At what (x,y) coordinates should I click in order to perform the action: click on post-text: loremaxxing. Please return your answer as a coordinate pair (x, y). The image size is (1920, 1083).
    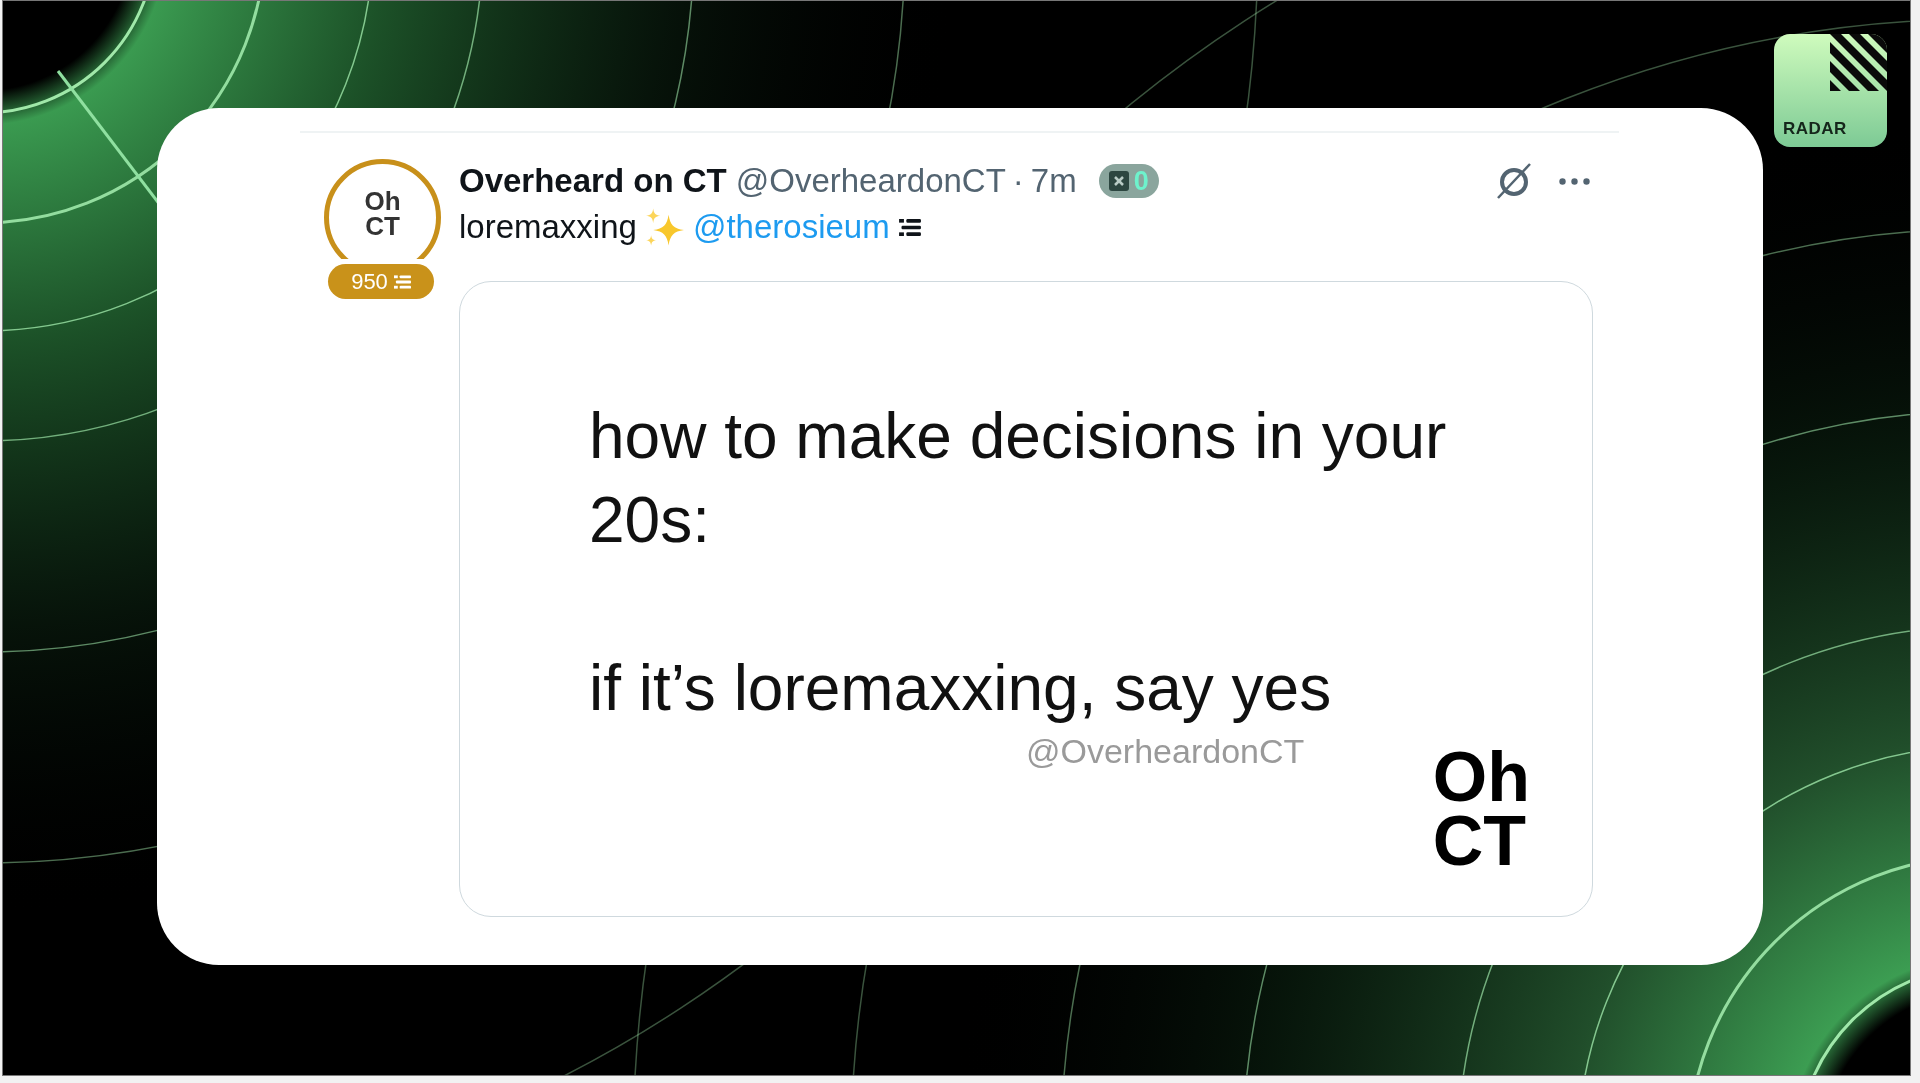
    Looking at the image, I should click on (548, 227).